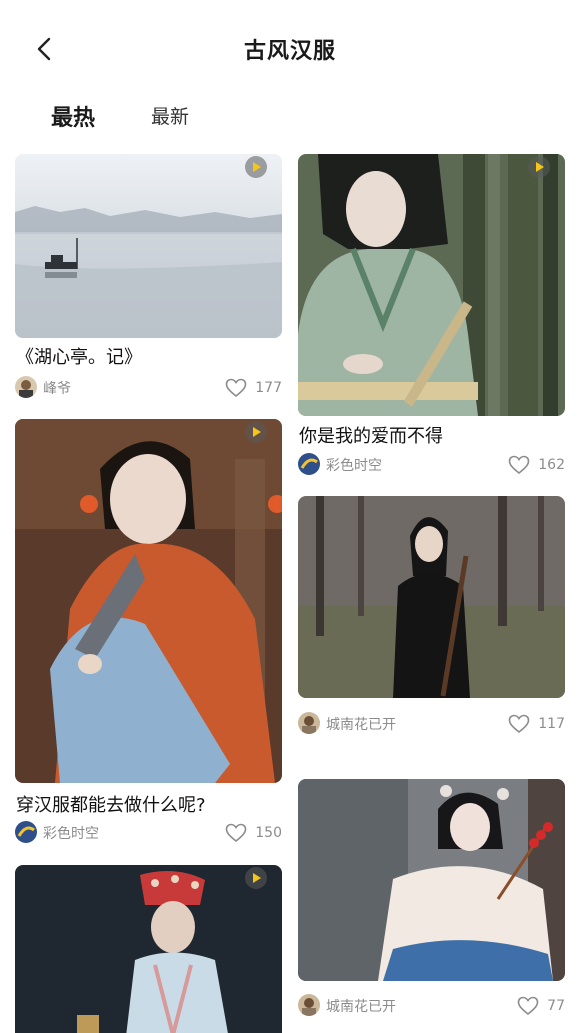  I want to click on feed-card-lake: 《湖心亭。记》 峰爷 177, so click(148, 279).